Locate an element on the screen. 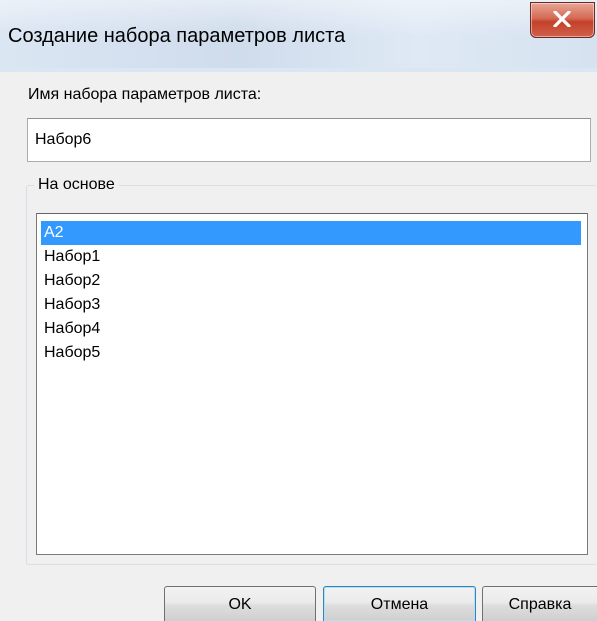  list-item: Набор1 is located at coordinates (311, 257).